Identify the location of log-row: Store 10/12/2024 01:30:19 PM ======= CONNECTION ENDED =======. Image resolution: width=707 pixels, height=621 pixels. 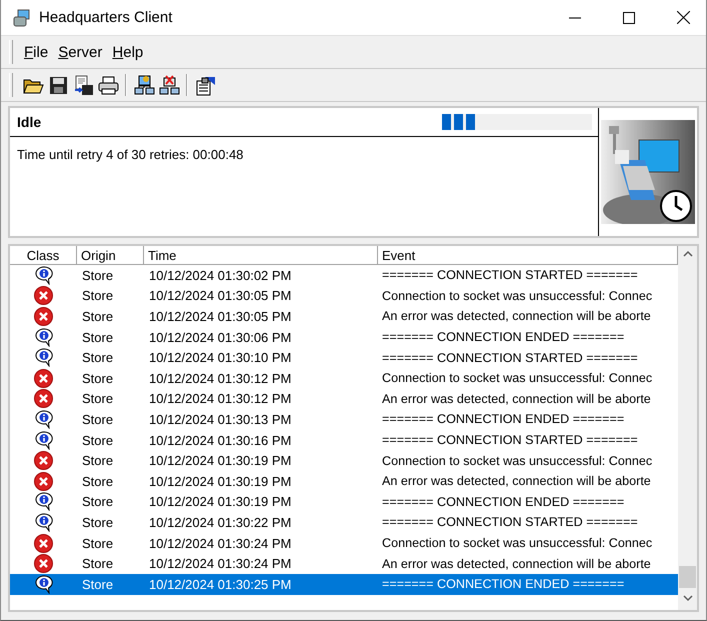
(344, 502).